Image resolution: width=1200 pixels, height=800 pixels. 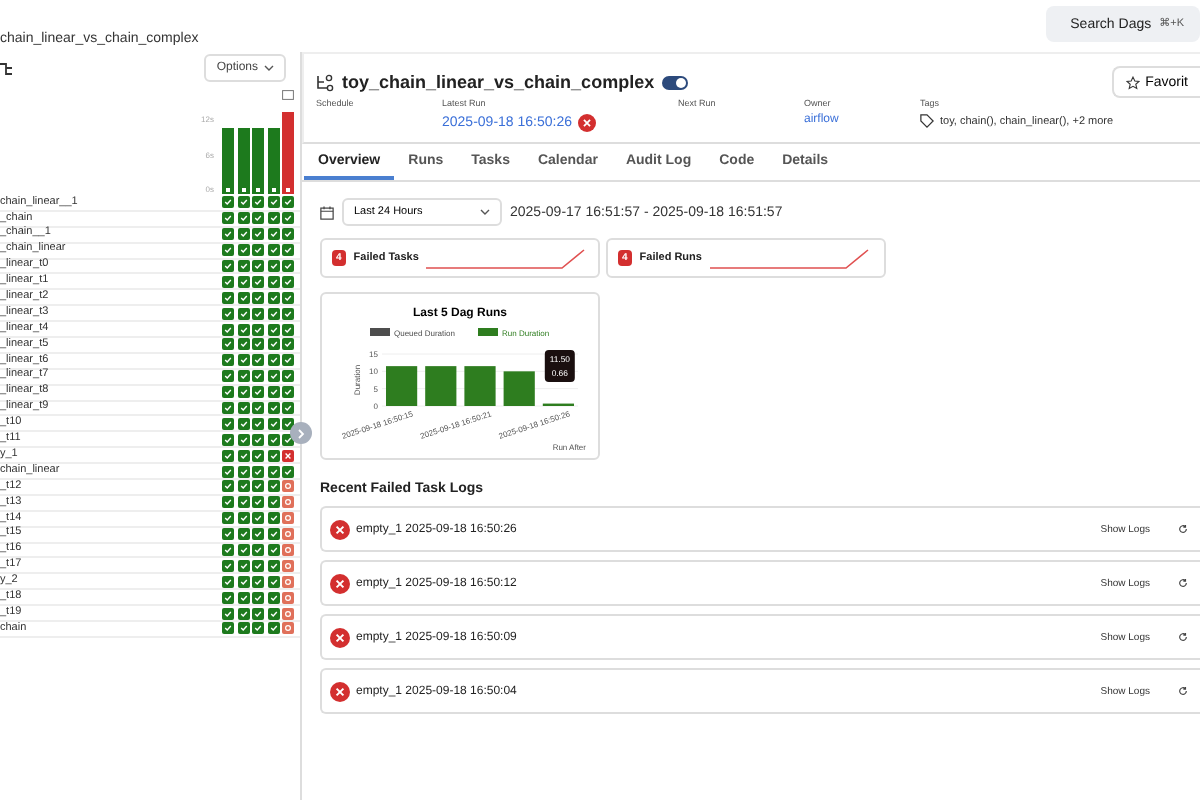 I want to click on active-toggle, so click(x=675, y=82).